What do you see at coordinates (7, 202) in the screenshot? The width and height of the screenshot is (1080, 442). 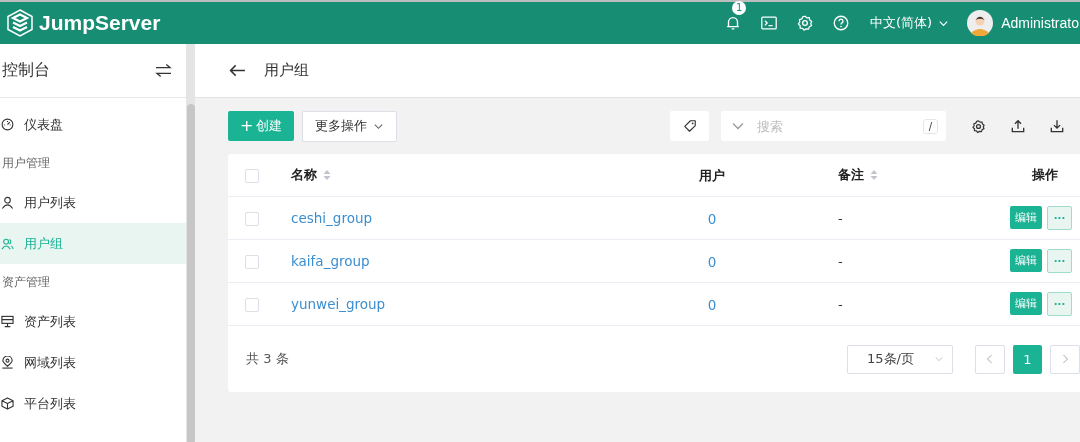 I see `user-icon` at bounding box center [7, 202].